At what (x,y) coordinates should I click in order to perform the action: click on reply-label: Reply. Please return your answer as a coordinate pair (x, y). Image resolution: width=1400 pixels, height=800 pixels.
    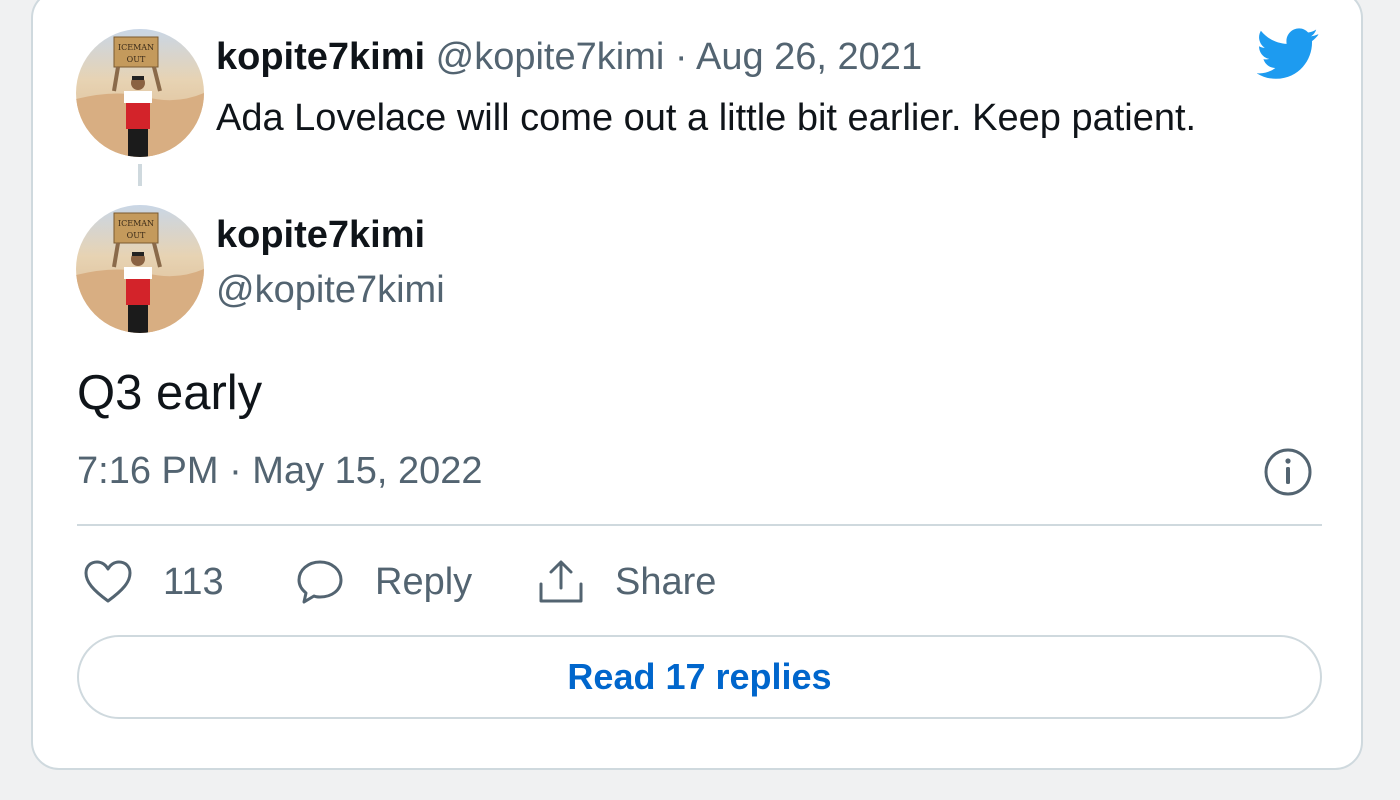
    Looking at the image, I should click on (424, 581).